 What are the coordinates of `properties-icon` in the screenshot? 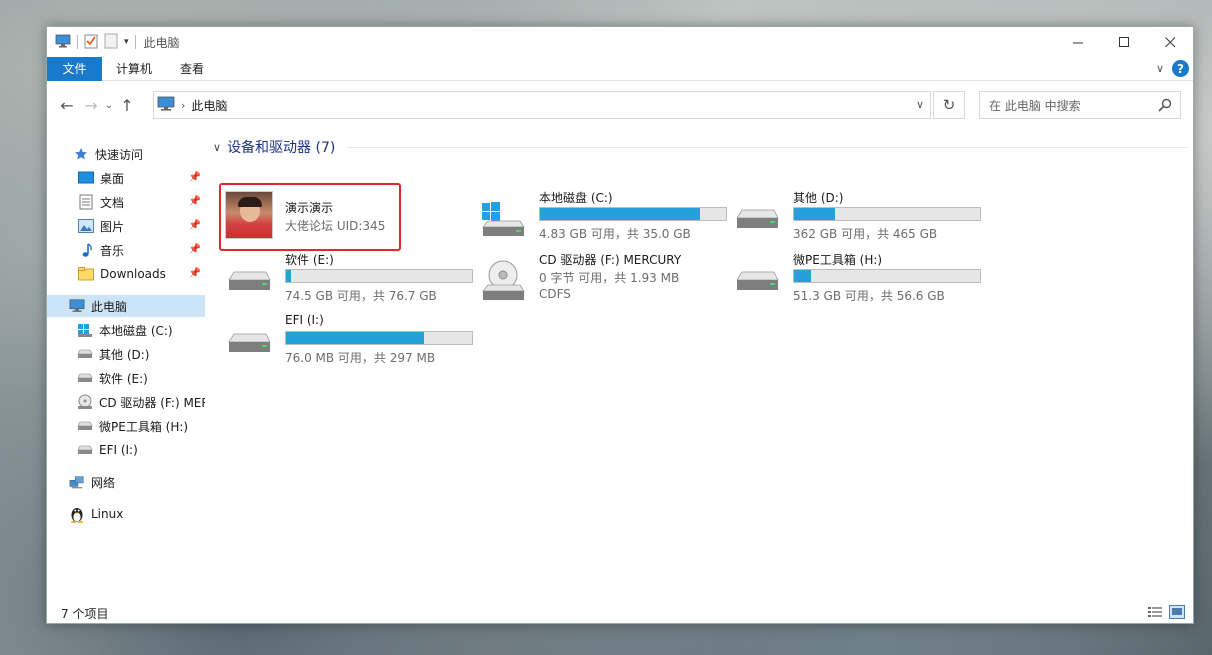 It's located at (91, 42).